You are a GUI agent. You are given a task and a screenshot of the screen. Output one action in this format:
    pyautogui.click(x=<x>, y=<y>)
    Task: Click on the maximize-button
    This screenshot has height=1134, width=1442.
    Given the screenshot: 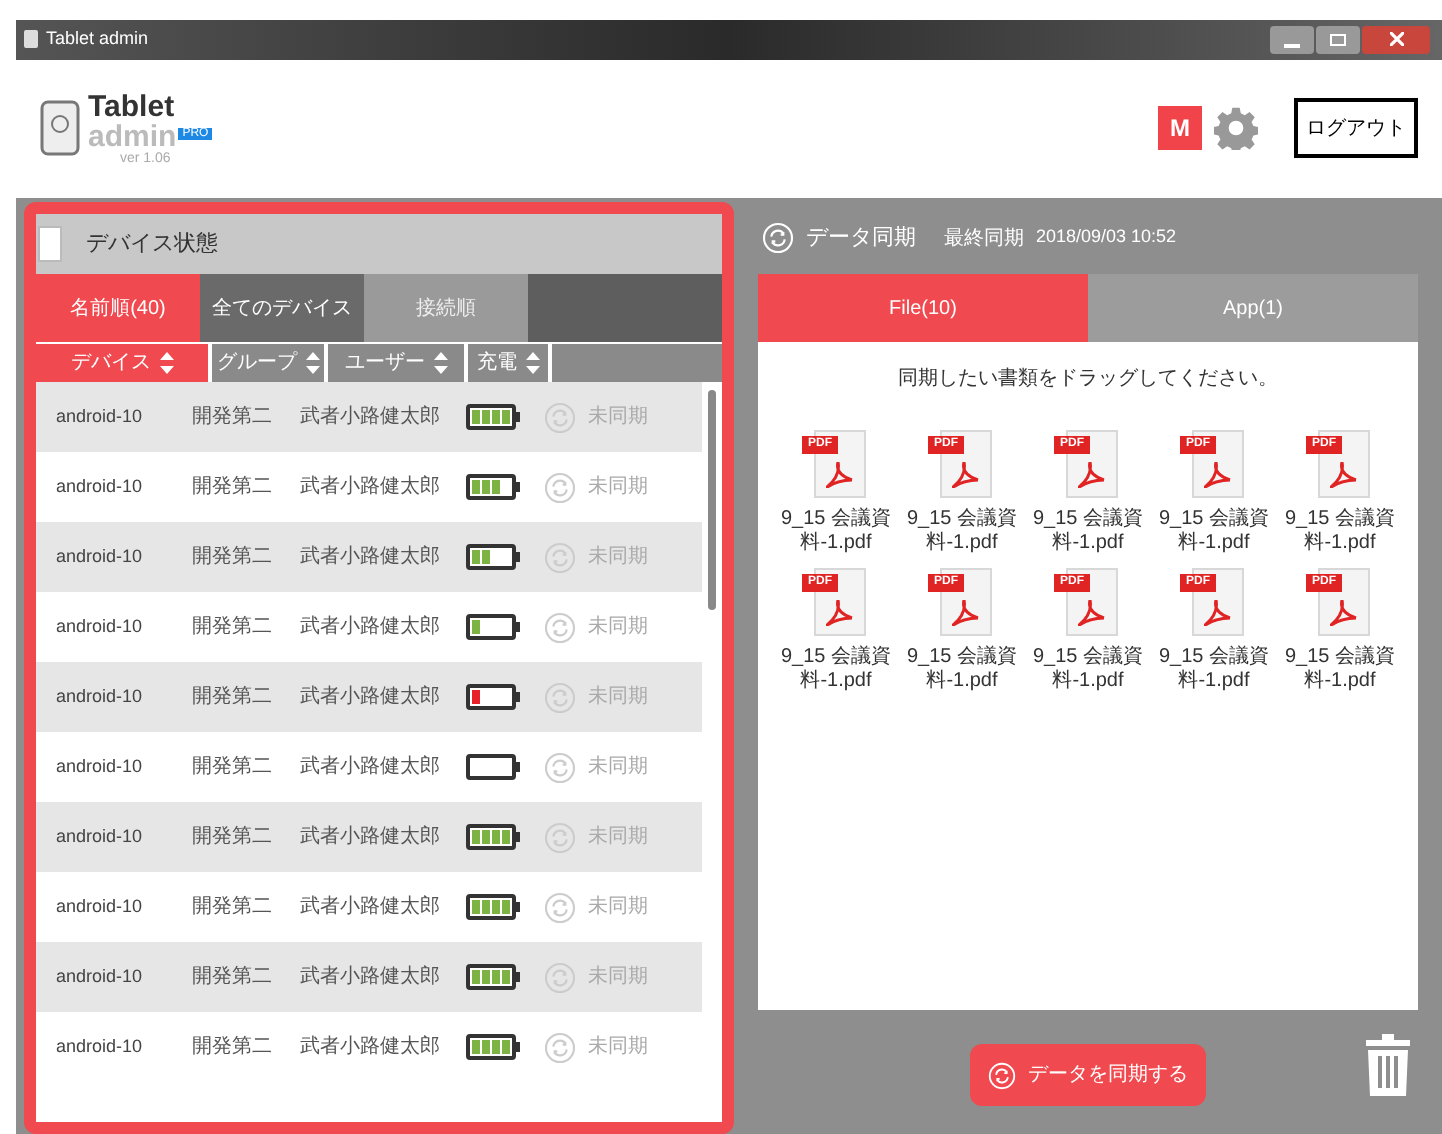 What is the action you would take?
    pyautogui.click(x=1338, y=39)
    